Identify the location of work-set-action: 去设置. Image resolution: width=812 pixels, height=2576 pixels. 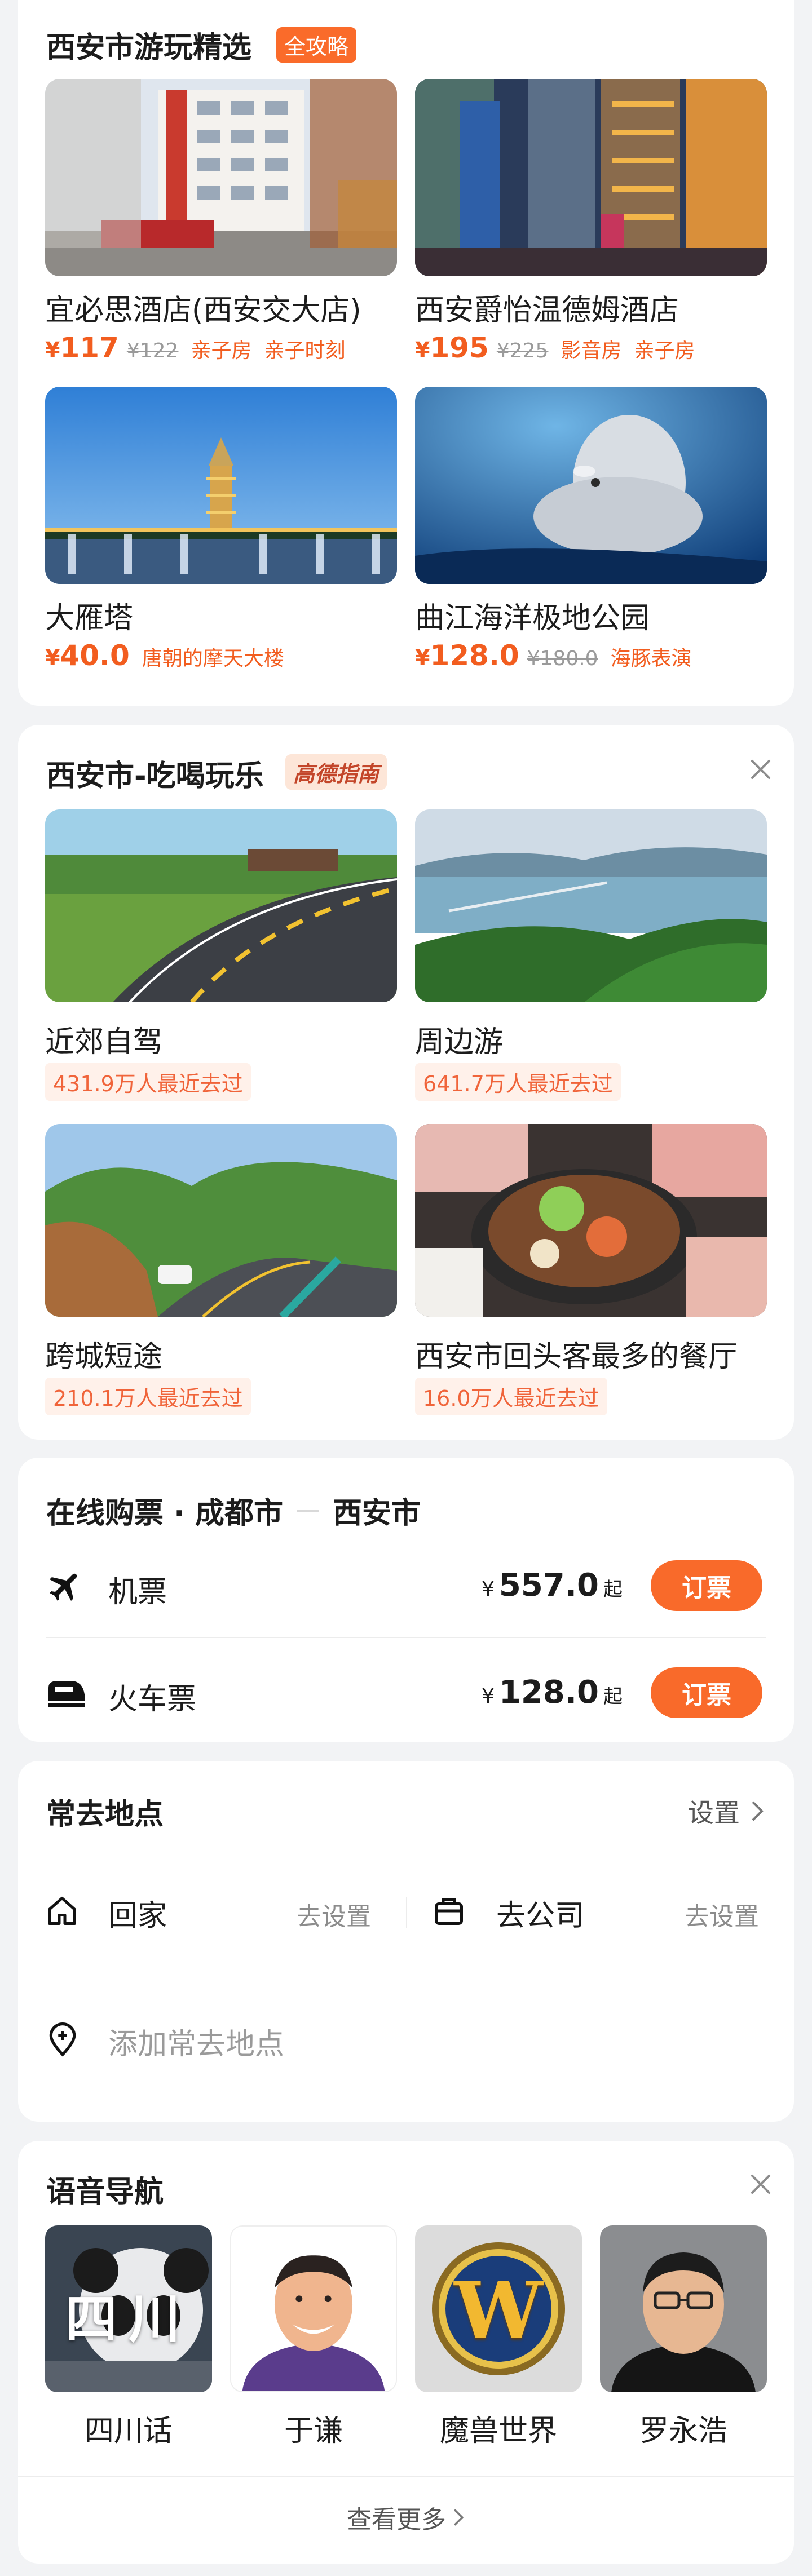
(722, 1914).